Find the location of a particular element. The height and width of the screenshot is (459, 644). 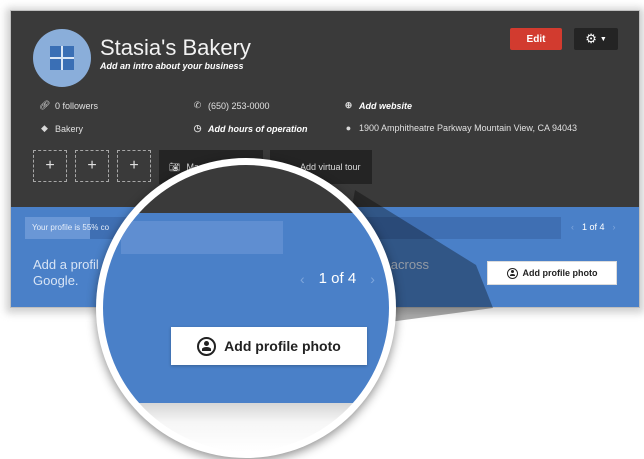

magnified-progress-bar is located at coordinates (202, 237).